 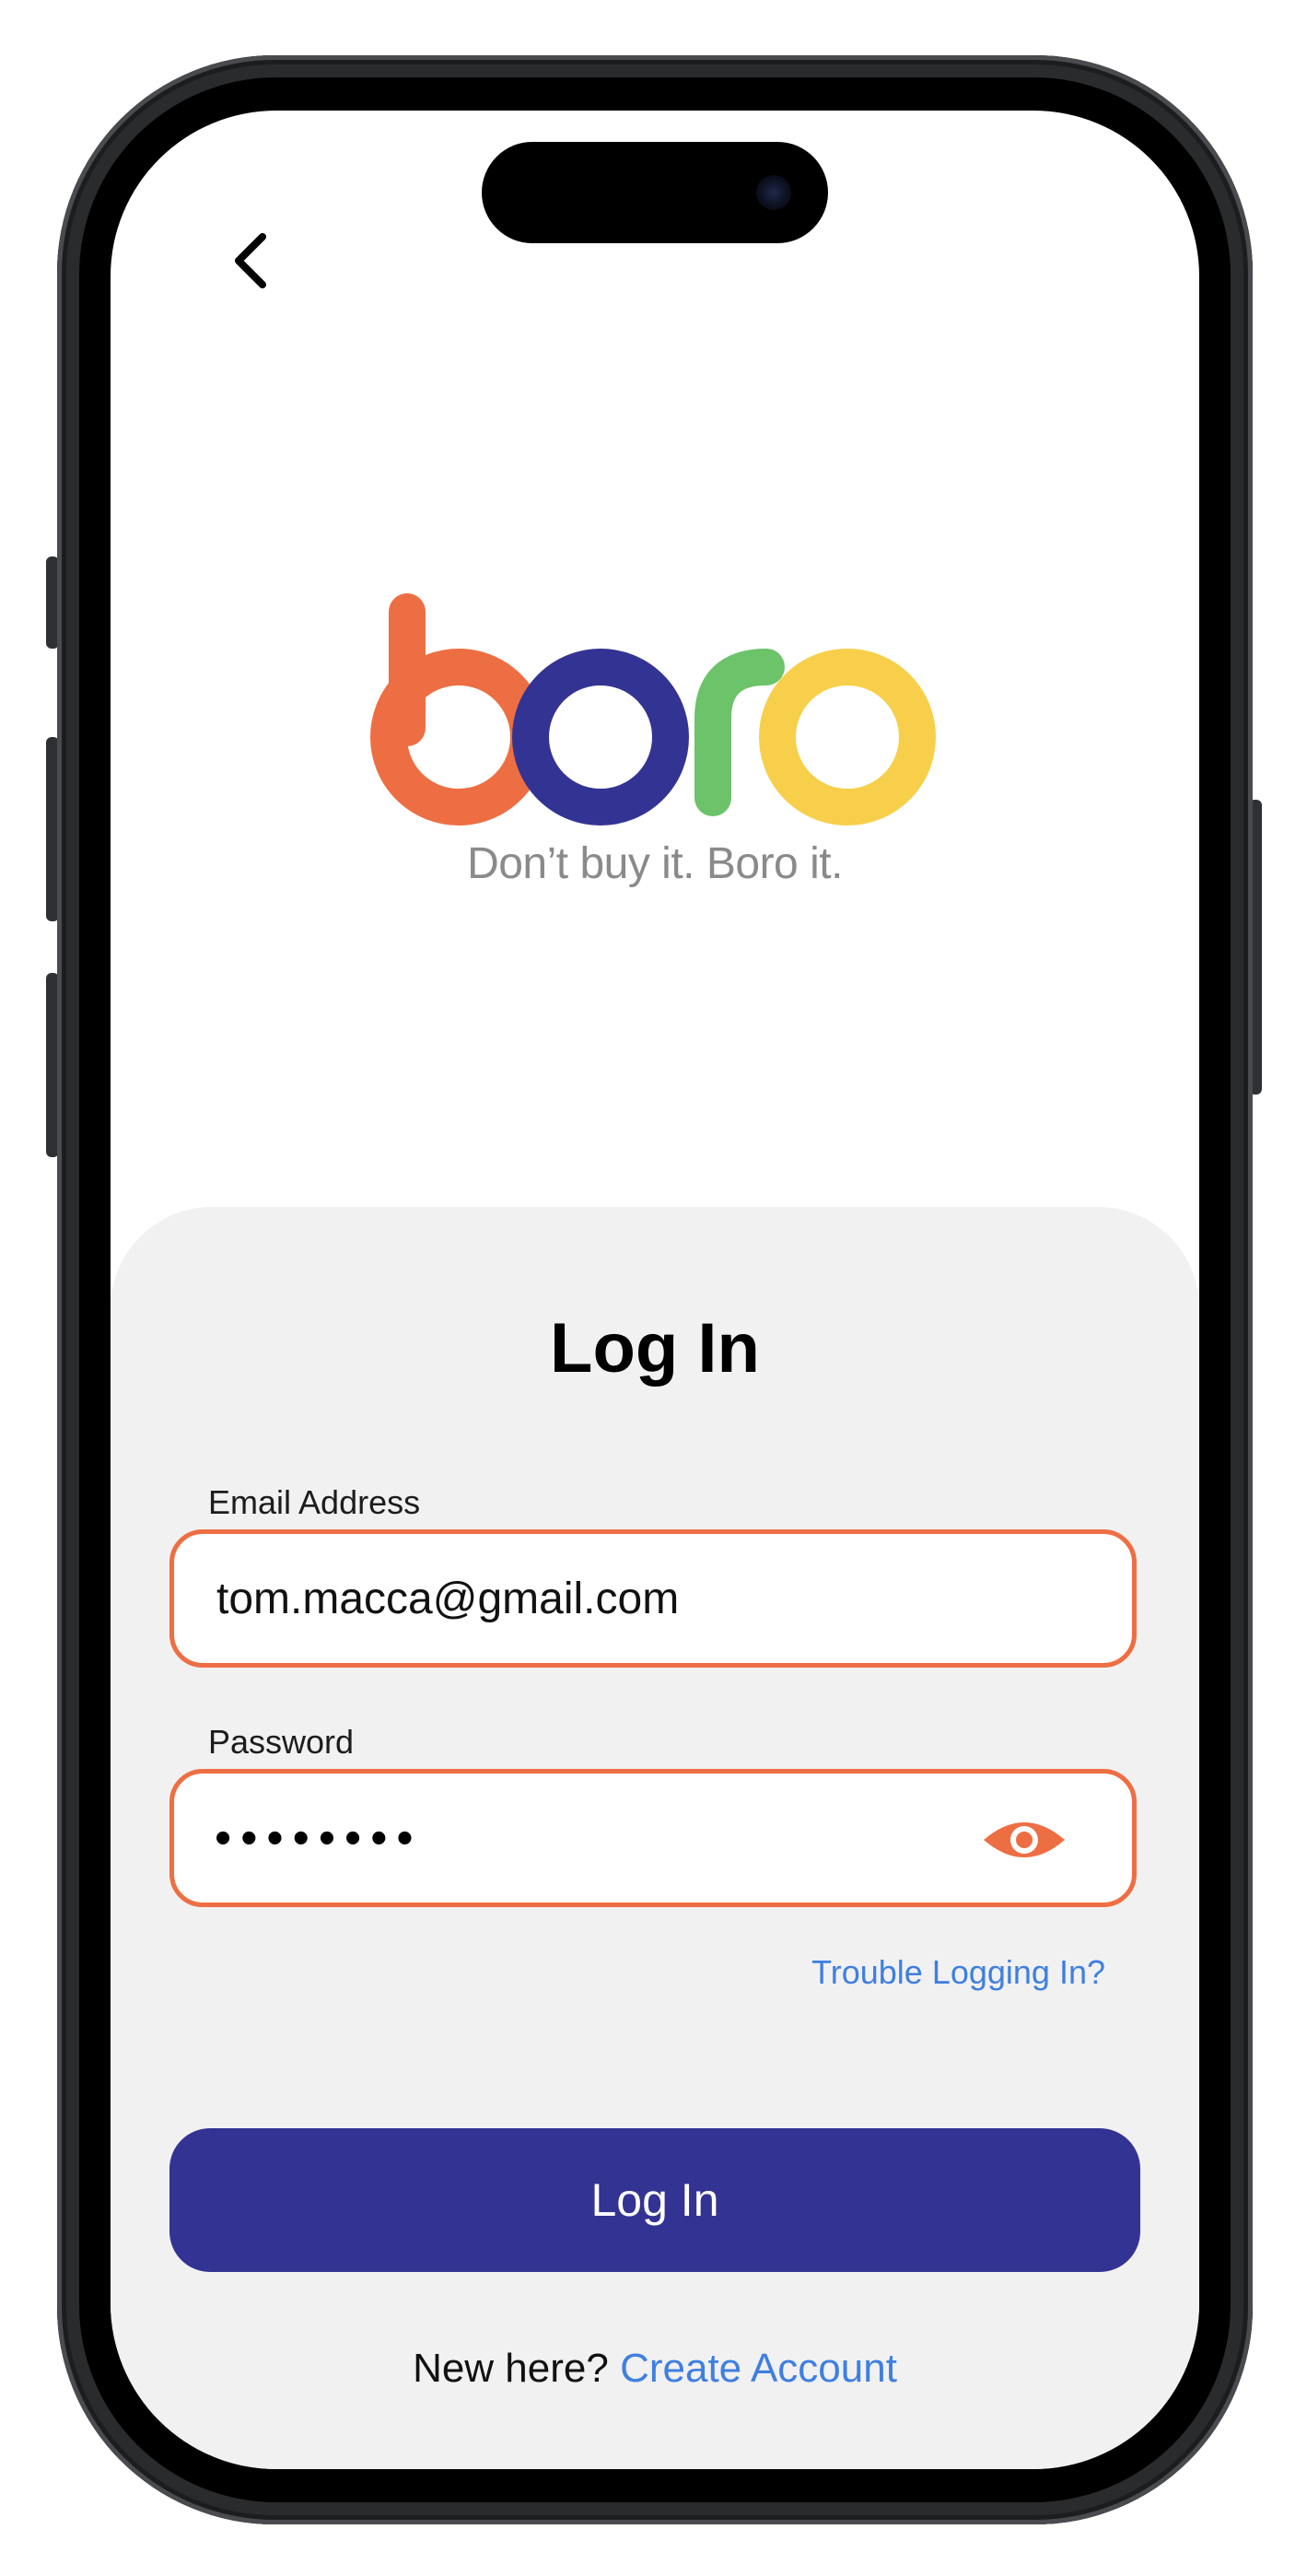 What do you see at coordinates (315, 1502) in the screenshot?
I see `email-label: Email Address` at bounding box center [315, 1502].